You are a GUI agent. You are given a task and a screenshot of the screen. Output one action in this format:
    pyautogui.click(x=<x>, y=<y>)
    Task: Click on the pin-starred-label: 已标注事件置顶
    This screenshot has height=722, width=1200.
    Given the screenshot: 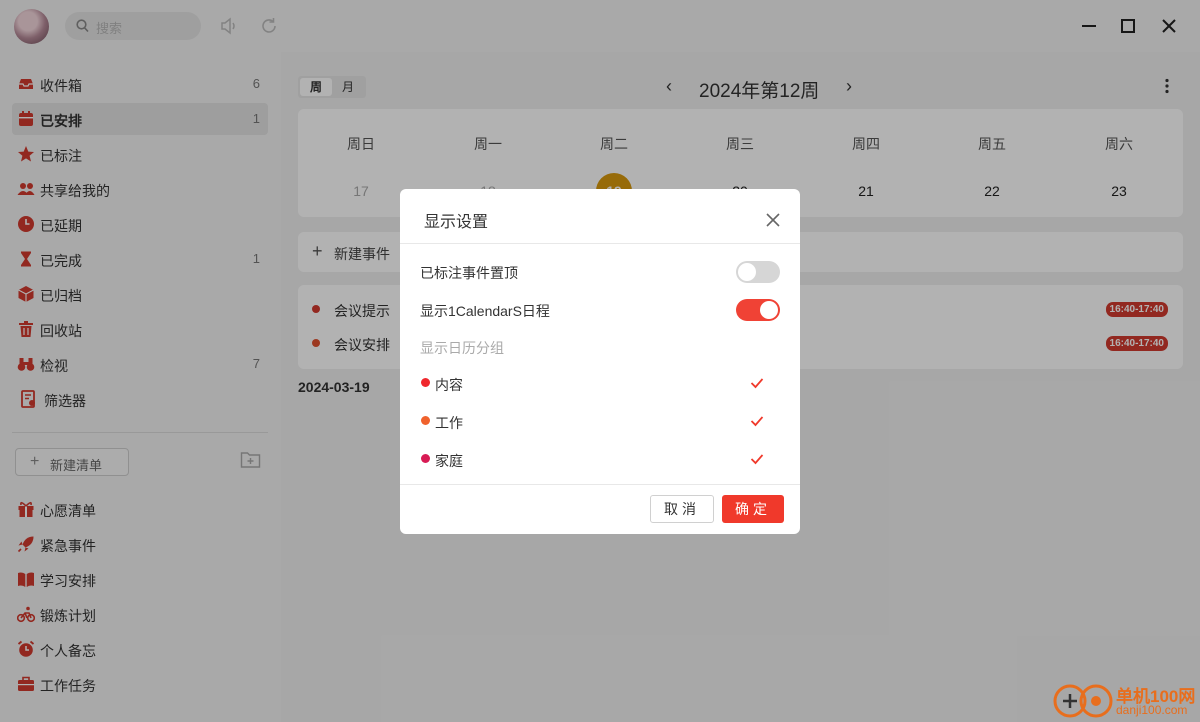 What is the action you would take?
    pyautogui.click(x=469, y=273)
    